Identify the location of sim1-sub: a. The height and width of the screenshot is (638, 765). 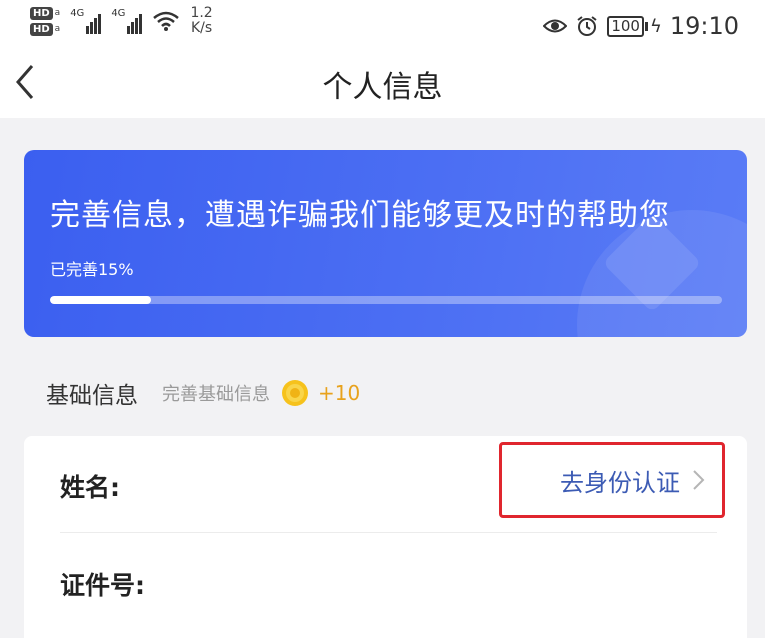
(57, 13).